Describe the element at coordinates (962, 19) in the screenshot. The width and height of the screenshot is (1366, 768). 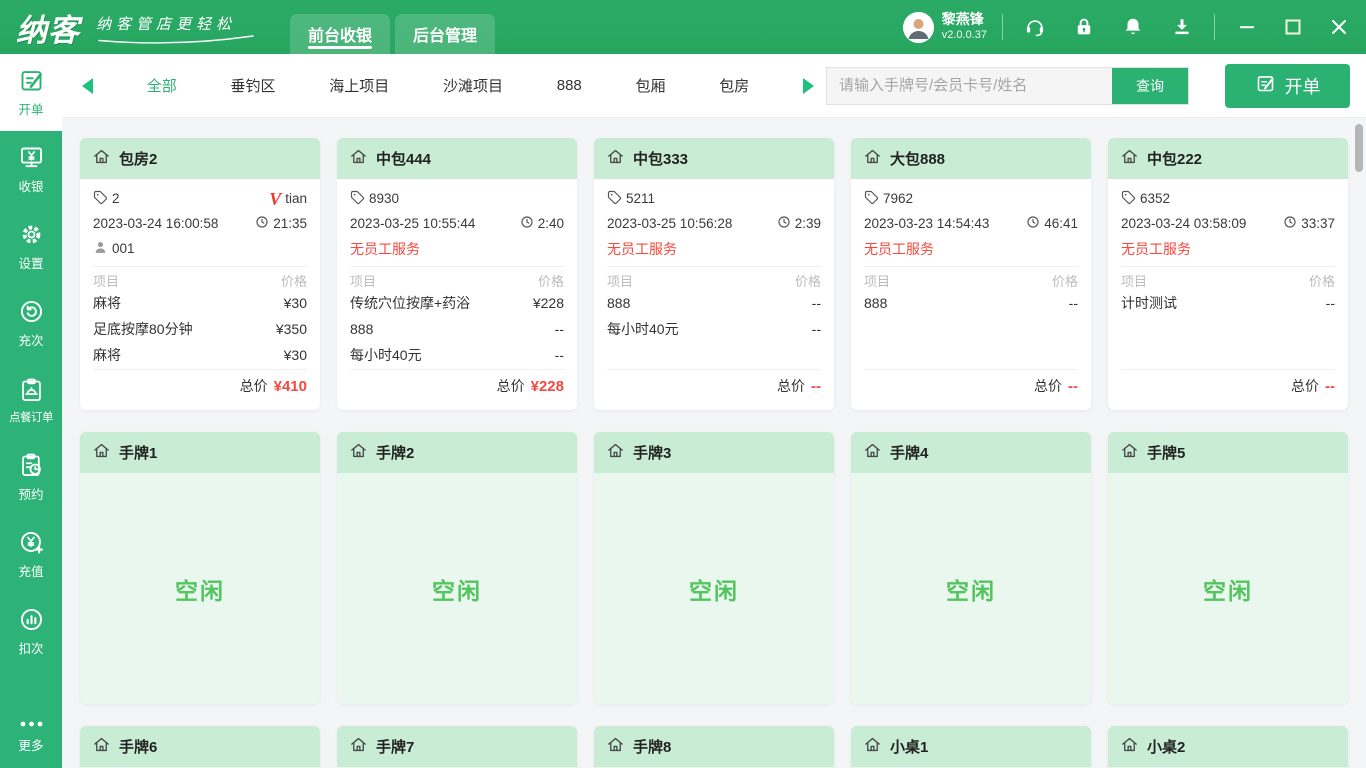
I see `user-name: 黎燕锋` at that location.